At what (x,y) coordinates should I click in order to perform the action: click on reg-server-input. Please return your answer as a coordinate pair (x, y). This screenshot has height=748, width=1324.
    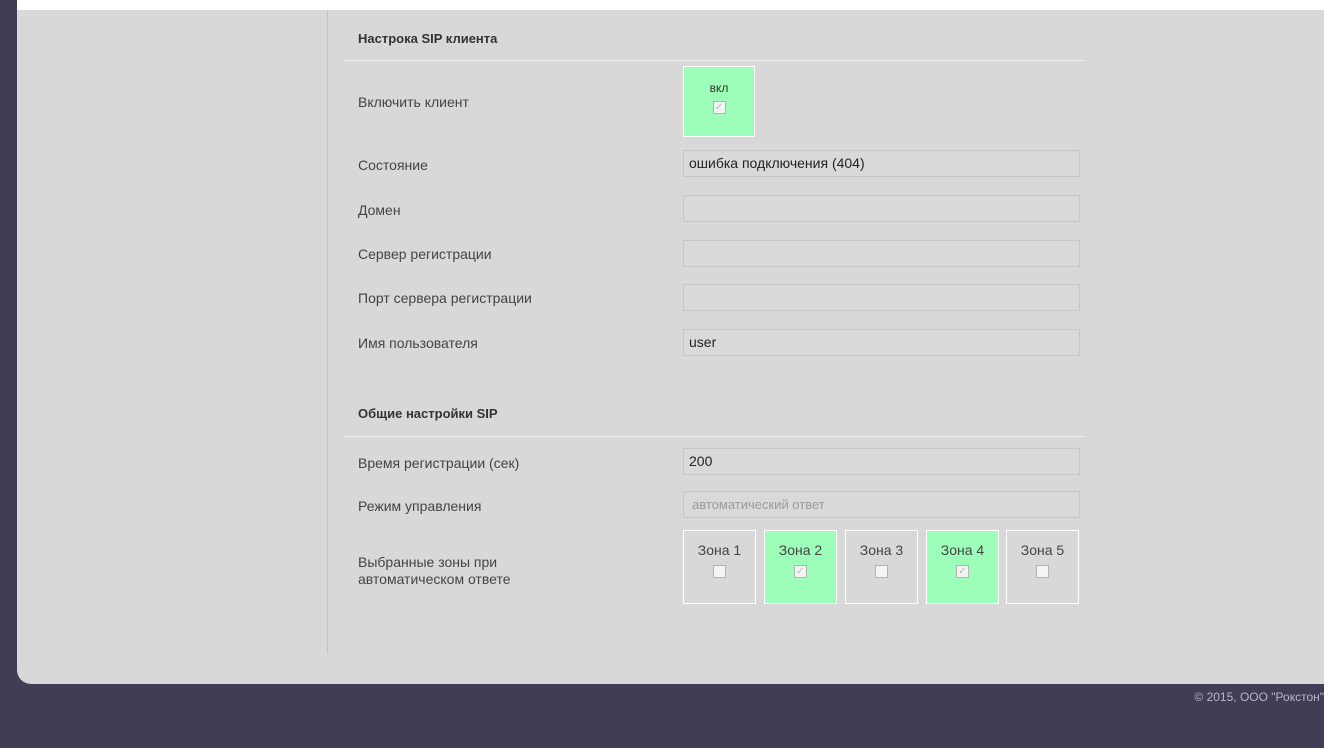
    Looking at the image, I should click on (881, 253).